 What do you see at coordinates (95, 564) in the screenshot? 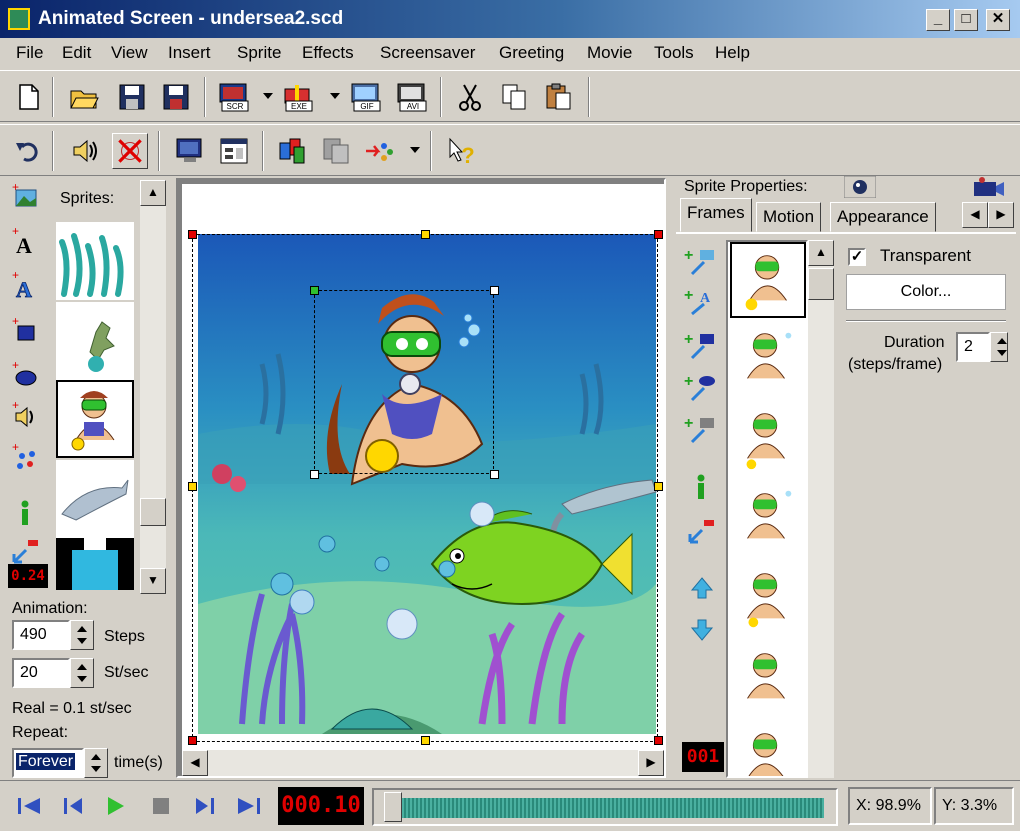
I see `sprite-thumb-block` at bounding box center [95, 564].